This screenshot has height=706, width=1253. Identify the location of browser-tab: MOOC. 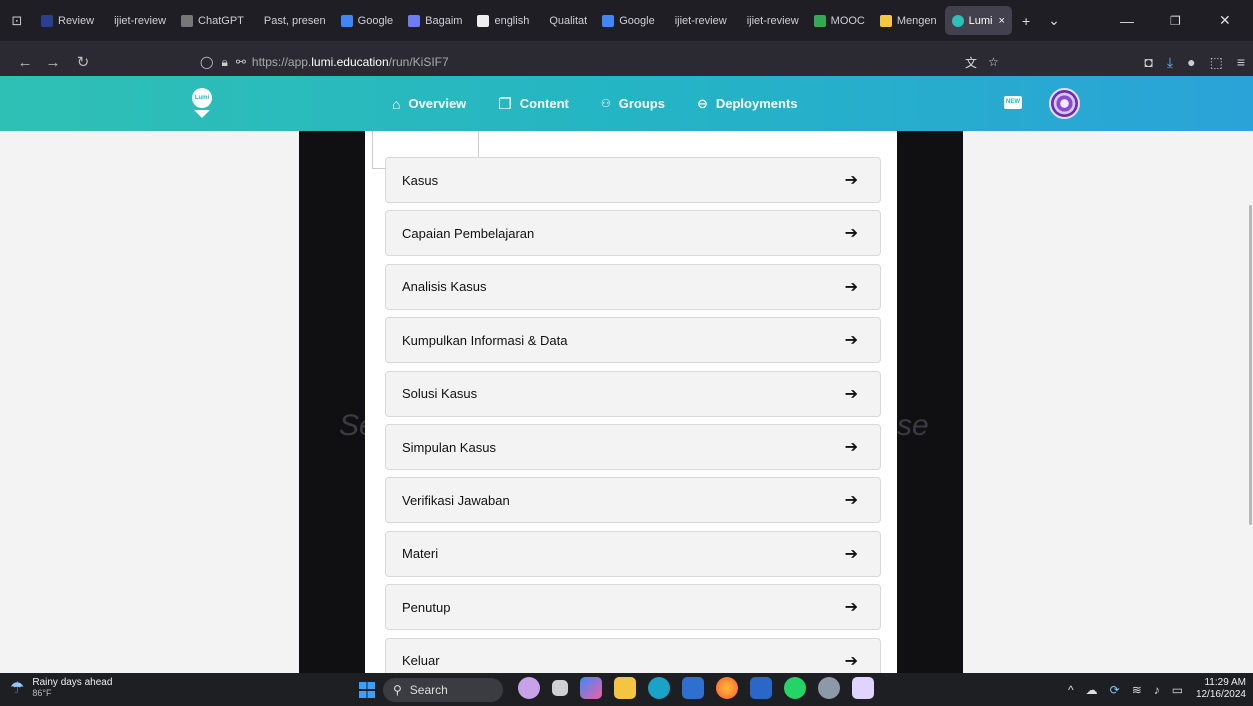
(839, 20).